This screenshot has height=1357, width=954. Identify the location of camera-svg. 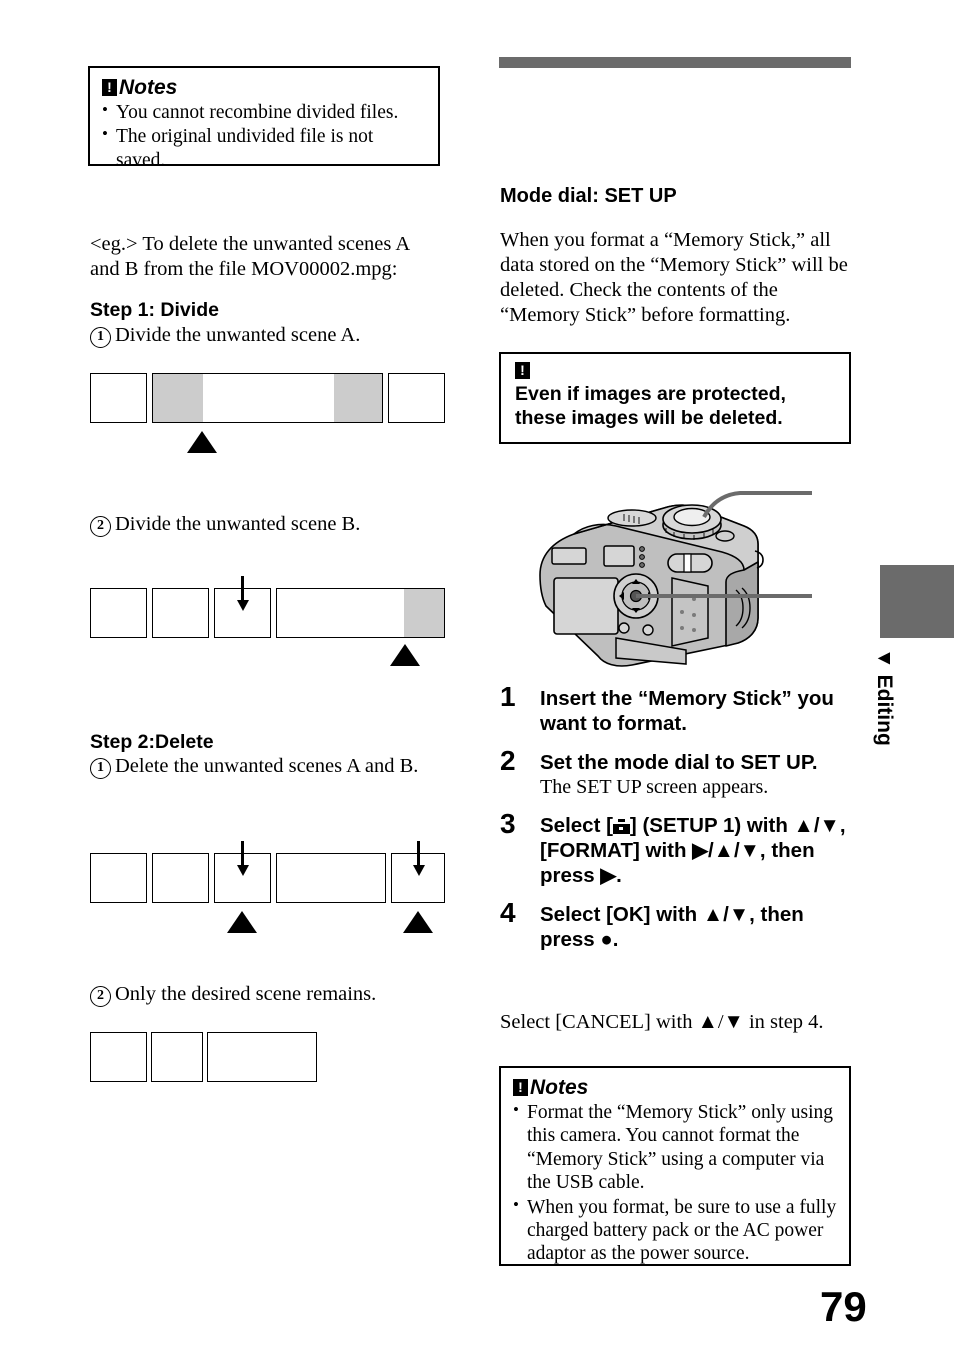
(675, 579).